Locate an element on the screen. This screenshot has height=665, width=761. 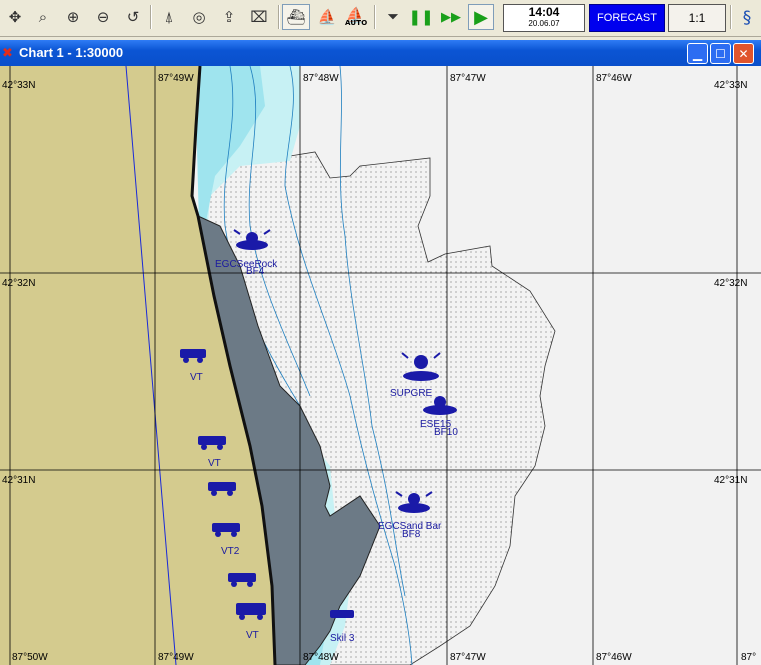
chart-window-icon: ✖ is located at coordinates (7, 53).